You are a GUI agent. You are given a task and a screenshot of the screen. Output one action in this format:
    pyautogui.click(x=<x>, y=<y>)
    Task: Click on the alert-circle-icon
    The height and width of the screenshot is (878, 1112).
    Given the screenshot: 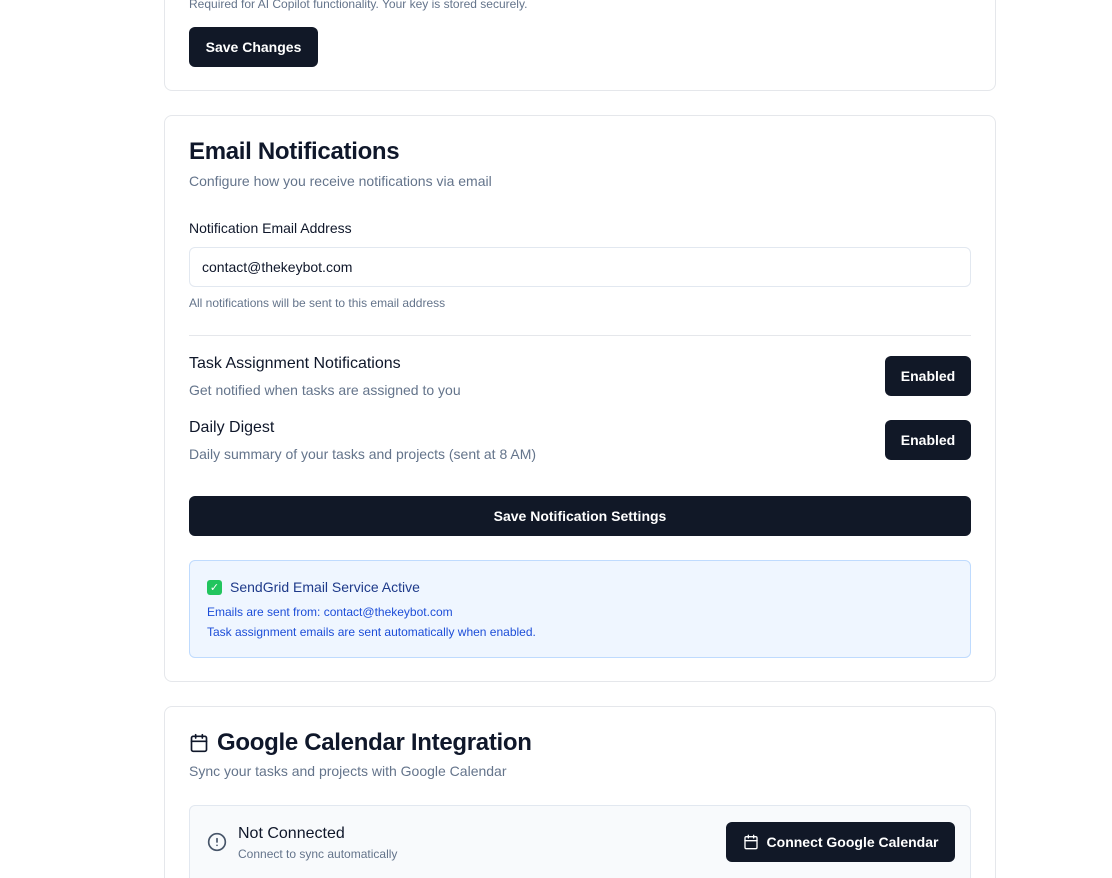 What is the action you would take?
    pyautogui.click(x=217, y=842)
    